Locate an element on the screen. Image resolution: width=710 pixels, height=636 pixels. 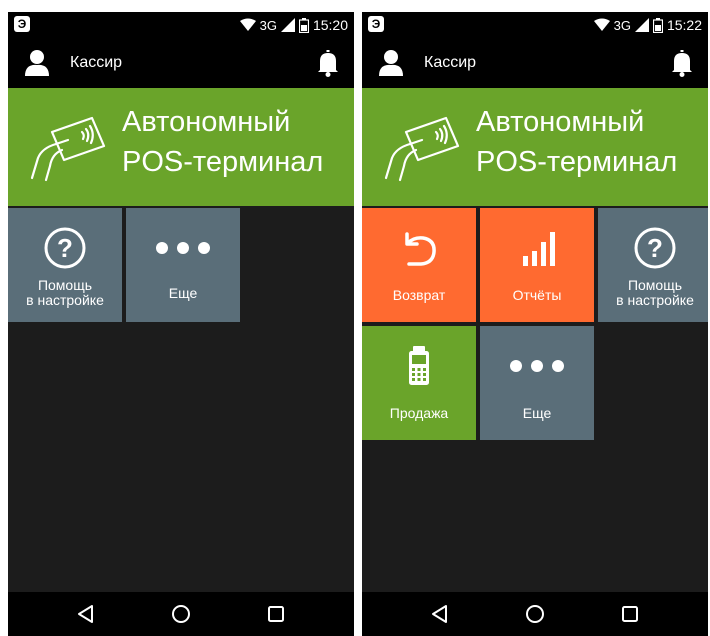
bar-chart-icon is located at coordinates (539, 249).